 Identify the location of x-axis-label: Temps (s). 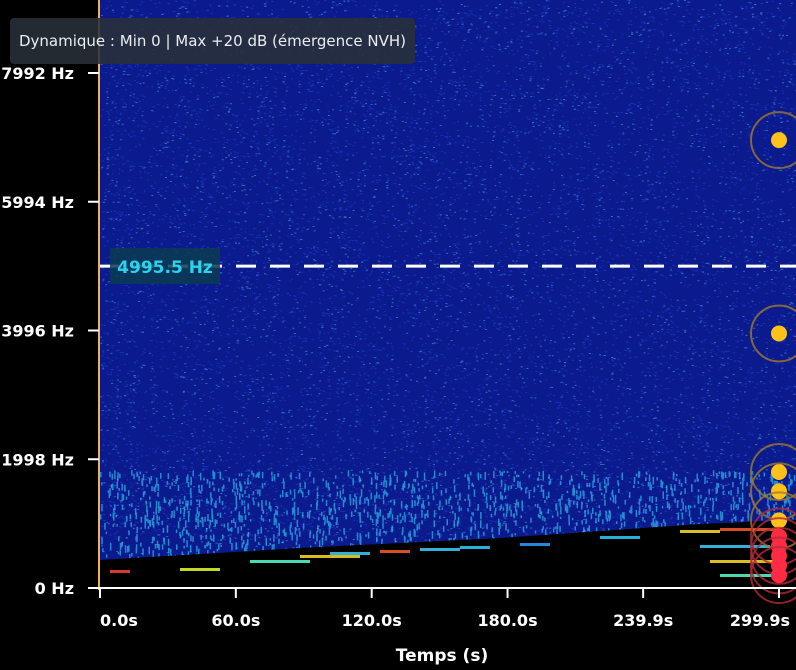
(442, 656).